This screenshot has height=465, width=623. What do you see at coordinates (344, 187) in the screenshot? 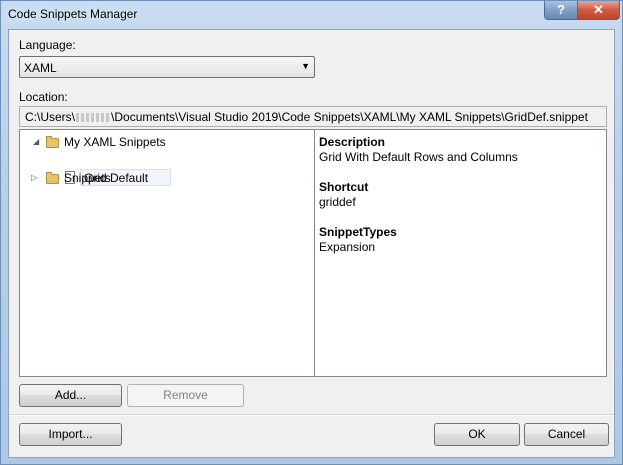
I see `shortcut-heading: Shortcut` at bounding box center [344, 187].